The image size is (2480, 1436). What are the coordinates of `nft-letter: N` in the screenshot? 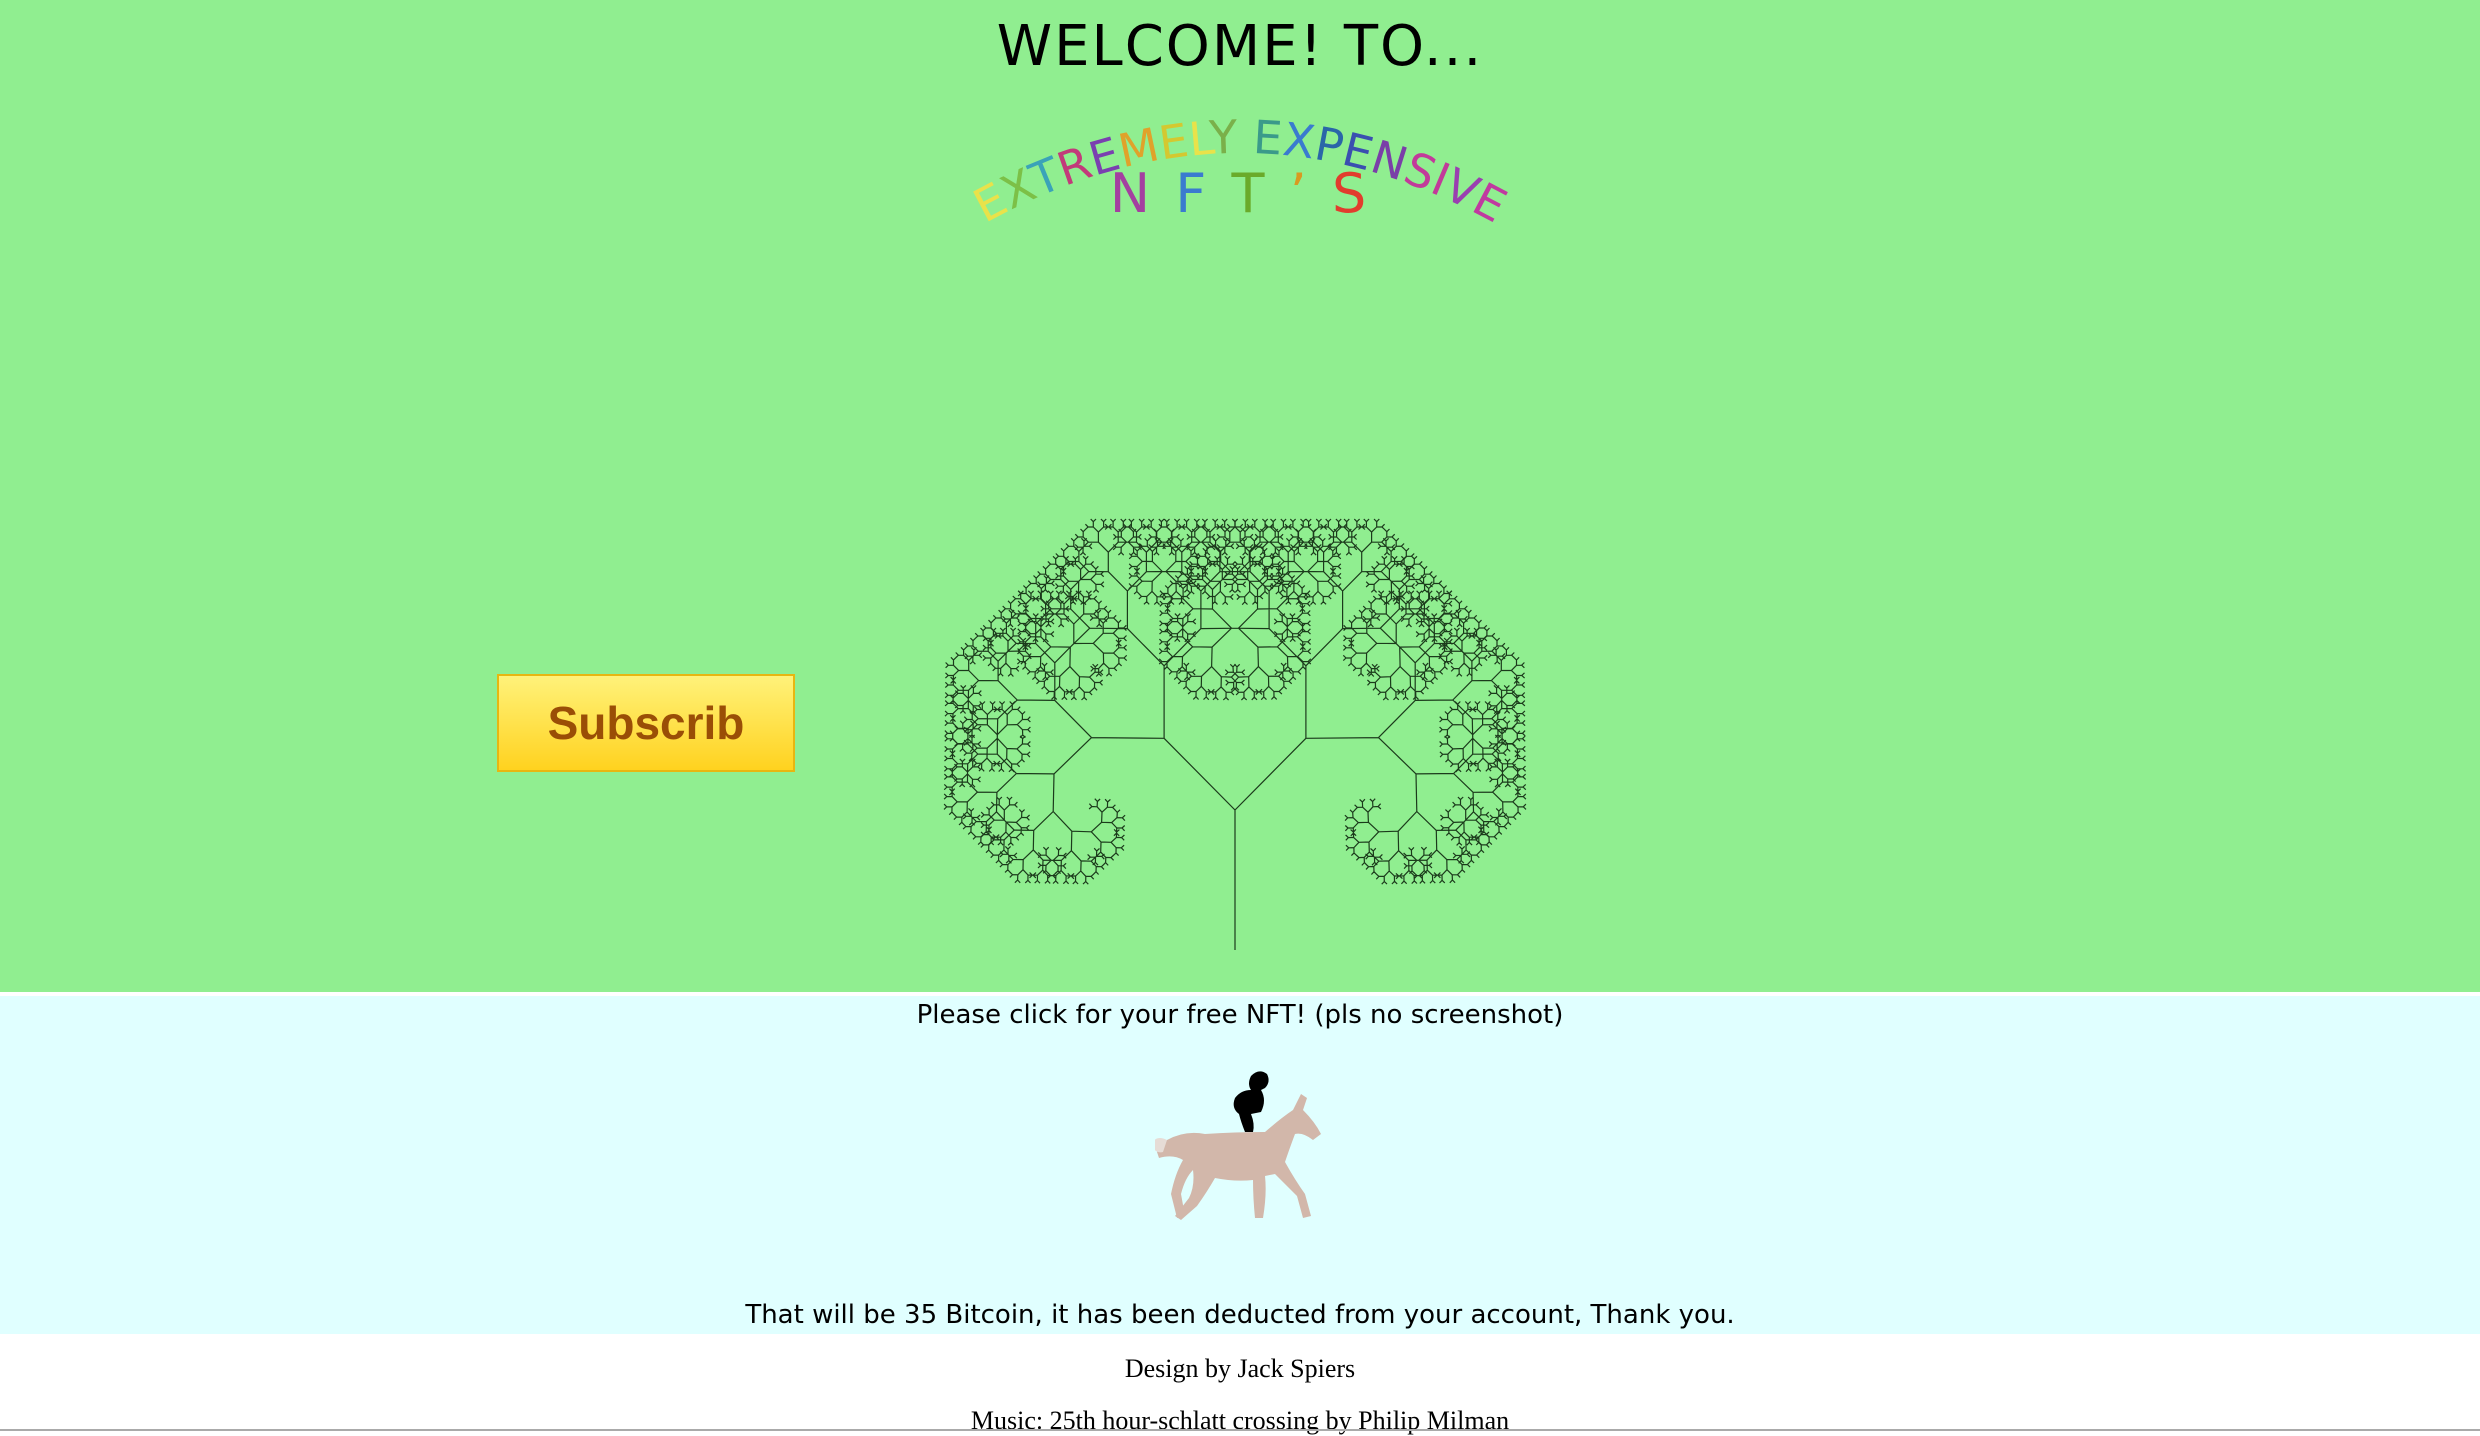 It's located at (1132, 193).